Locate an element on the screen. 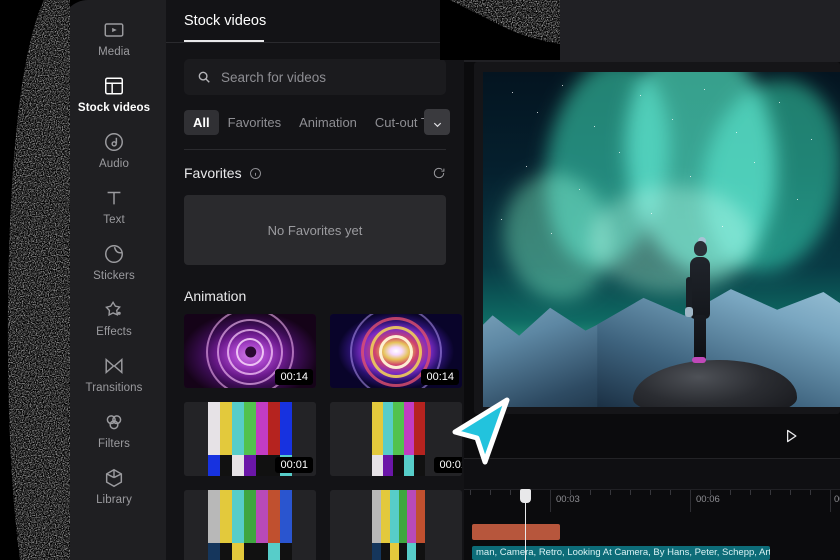 Image resolution: width=840 pixels, height=560 pixels. window-edge-noise-left is located at coordinates (35, 280).